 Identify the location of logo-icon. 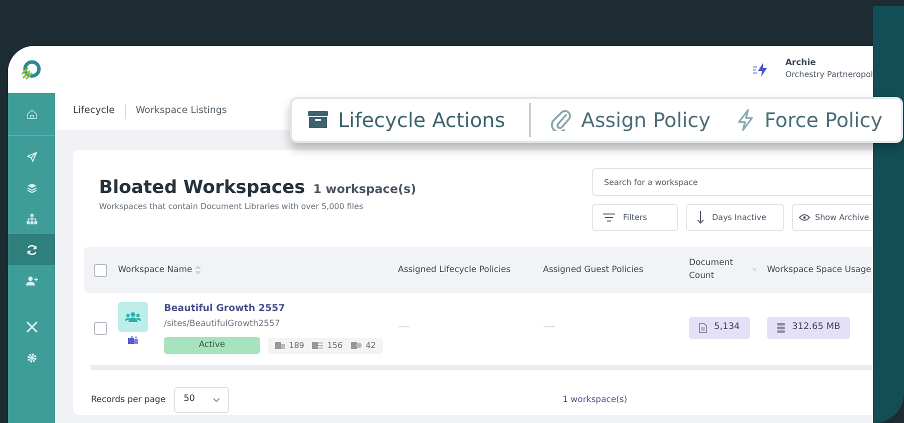
(31, 69).